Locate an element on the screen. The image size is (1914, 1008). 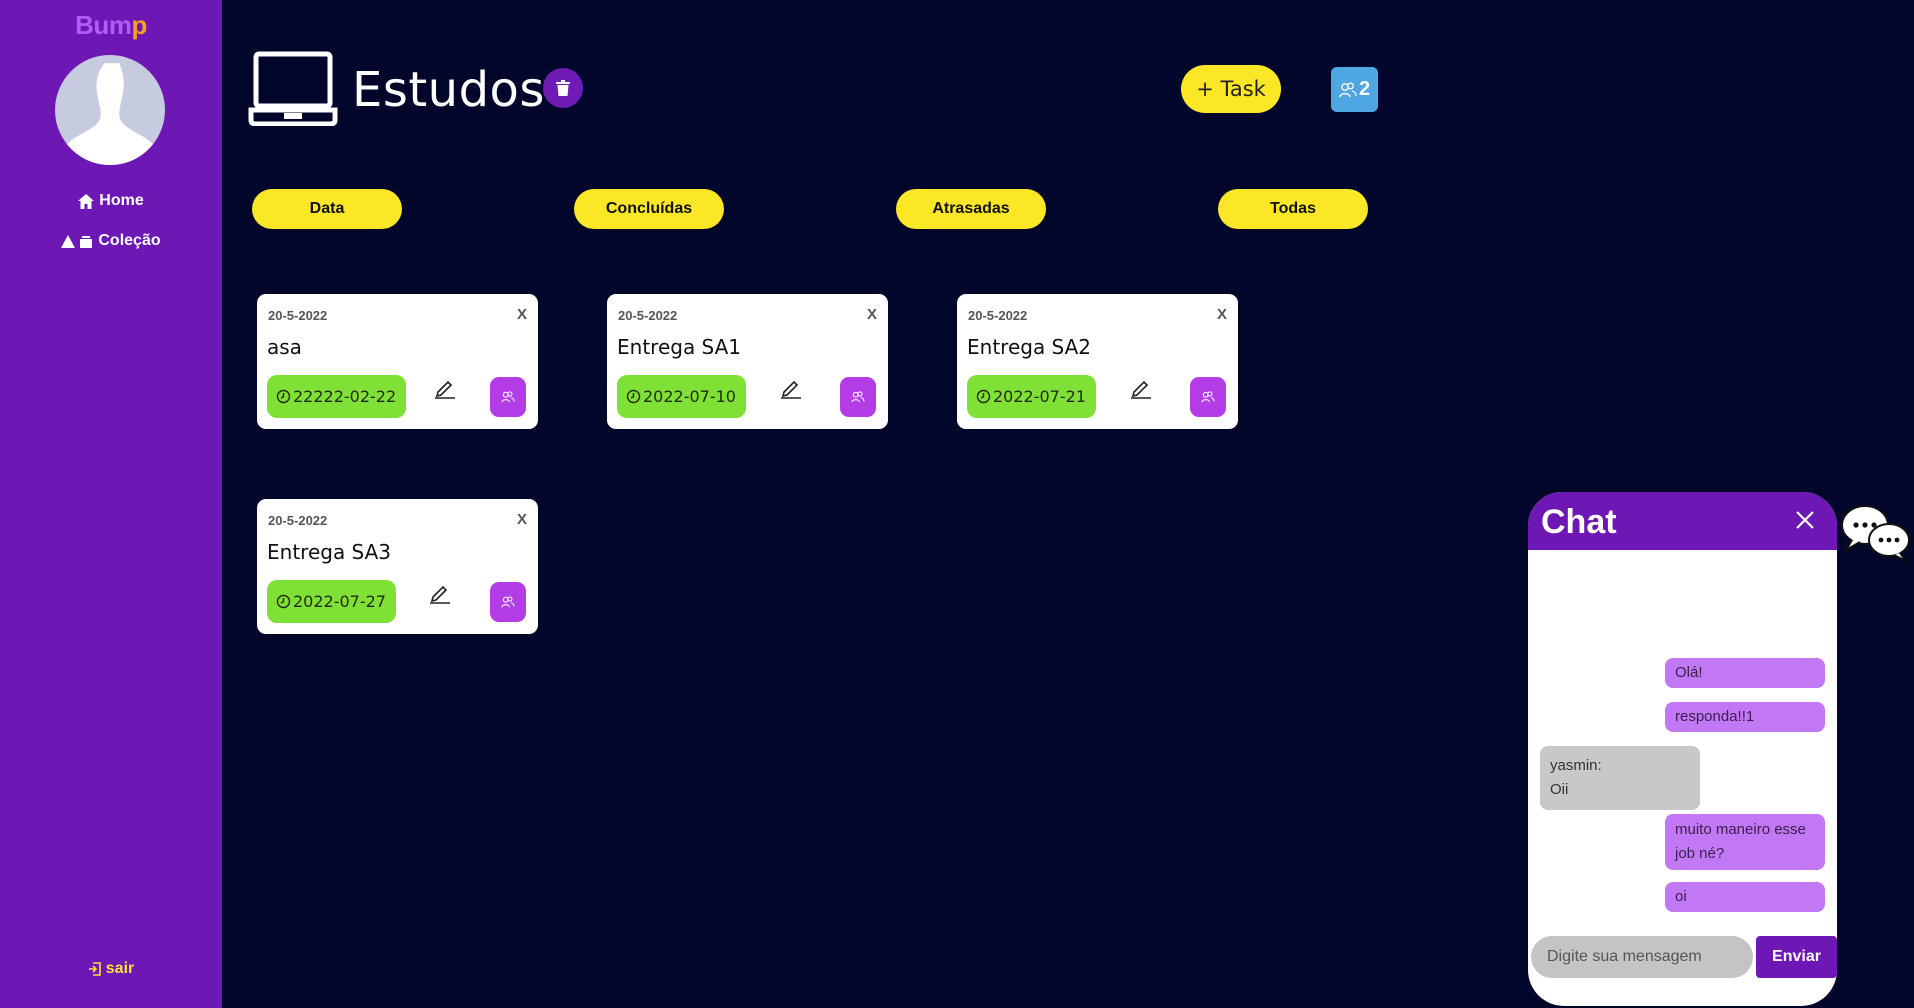
logout-button: sair is located at coordinates (111, 969).